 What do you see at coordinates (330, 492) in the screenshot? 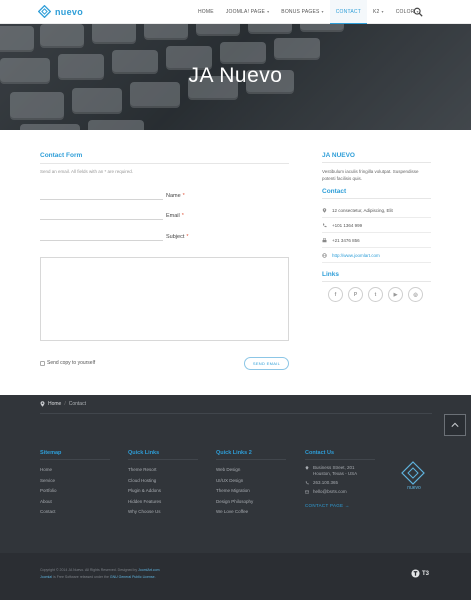
I see `email-link: hello@bsrts.com` at bounding box center [330, 492].